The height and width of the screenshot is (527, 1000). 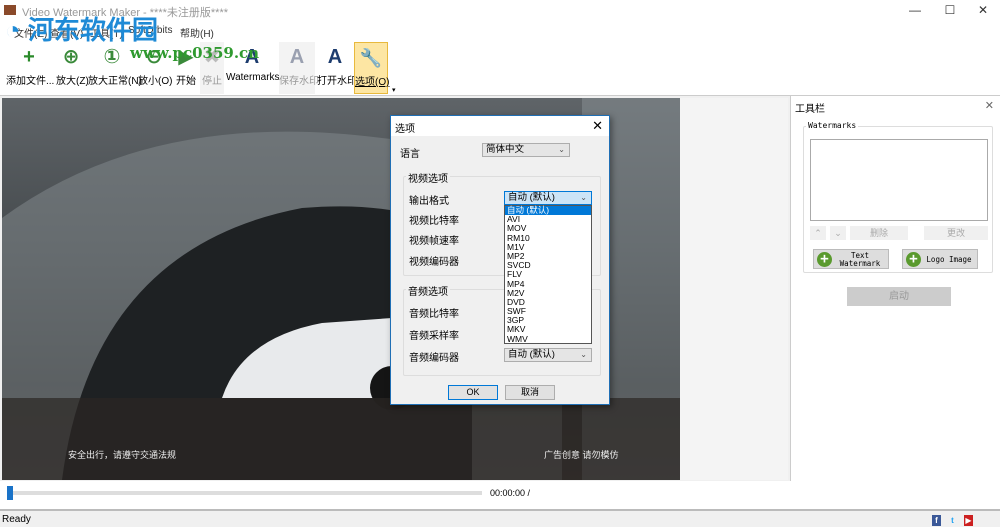 I want to click on wrench-icon: 🔧, so click(x=371, y=58).